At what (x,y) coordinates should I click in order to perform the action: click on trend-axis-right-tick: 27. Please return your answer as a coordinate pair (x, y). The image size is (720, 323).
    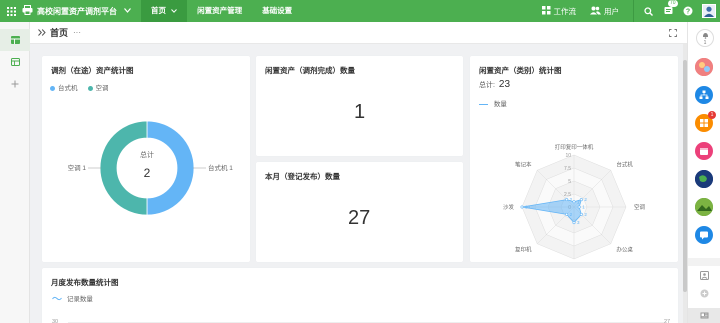
    Looking at the image, I should click on (667, 321).